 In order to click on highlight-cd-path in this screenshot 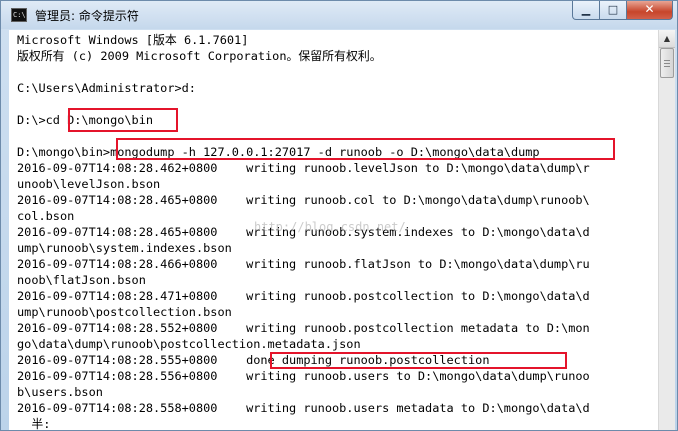, I will do `click(123, 120)`.